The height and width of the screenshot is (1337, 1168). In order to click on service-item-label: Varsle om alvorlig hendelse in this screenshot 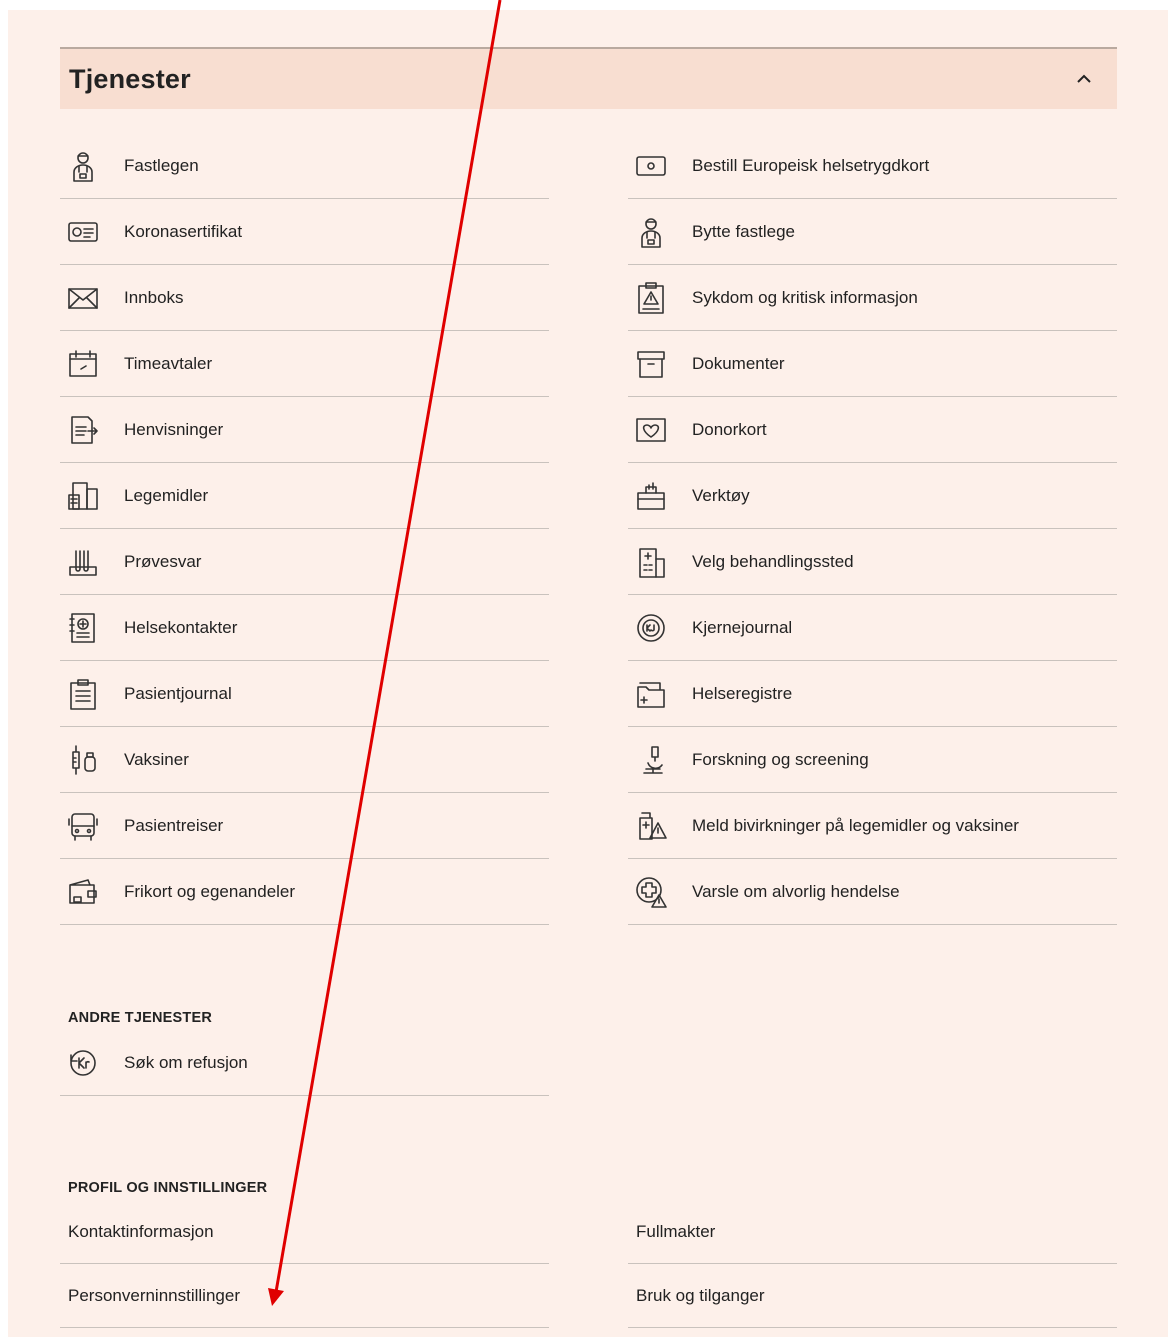, I will do `click(796, 891)`.